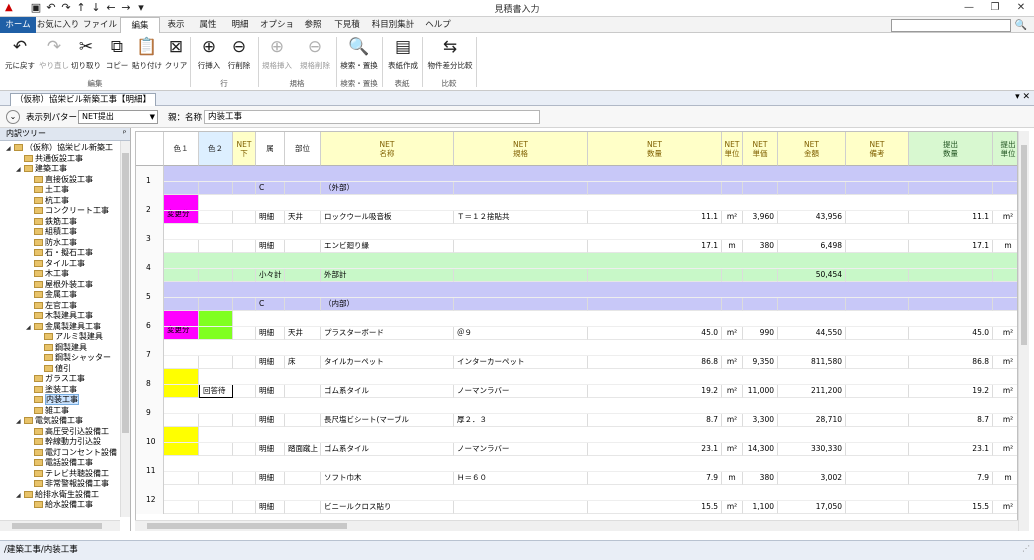  I want to click on grid-cell: （内部）, so click(387, 303).